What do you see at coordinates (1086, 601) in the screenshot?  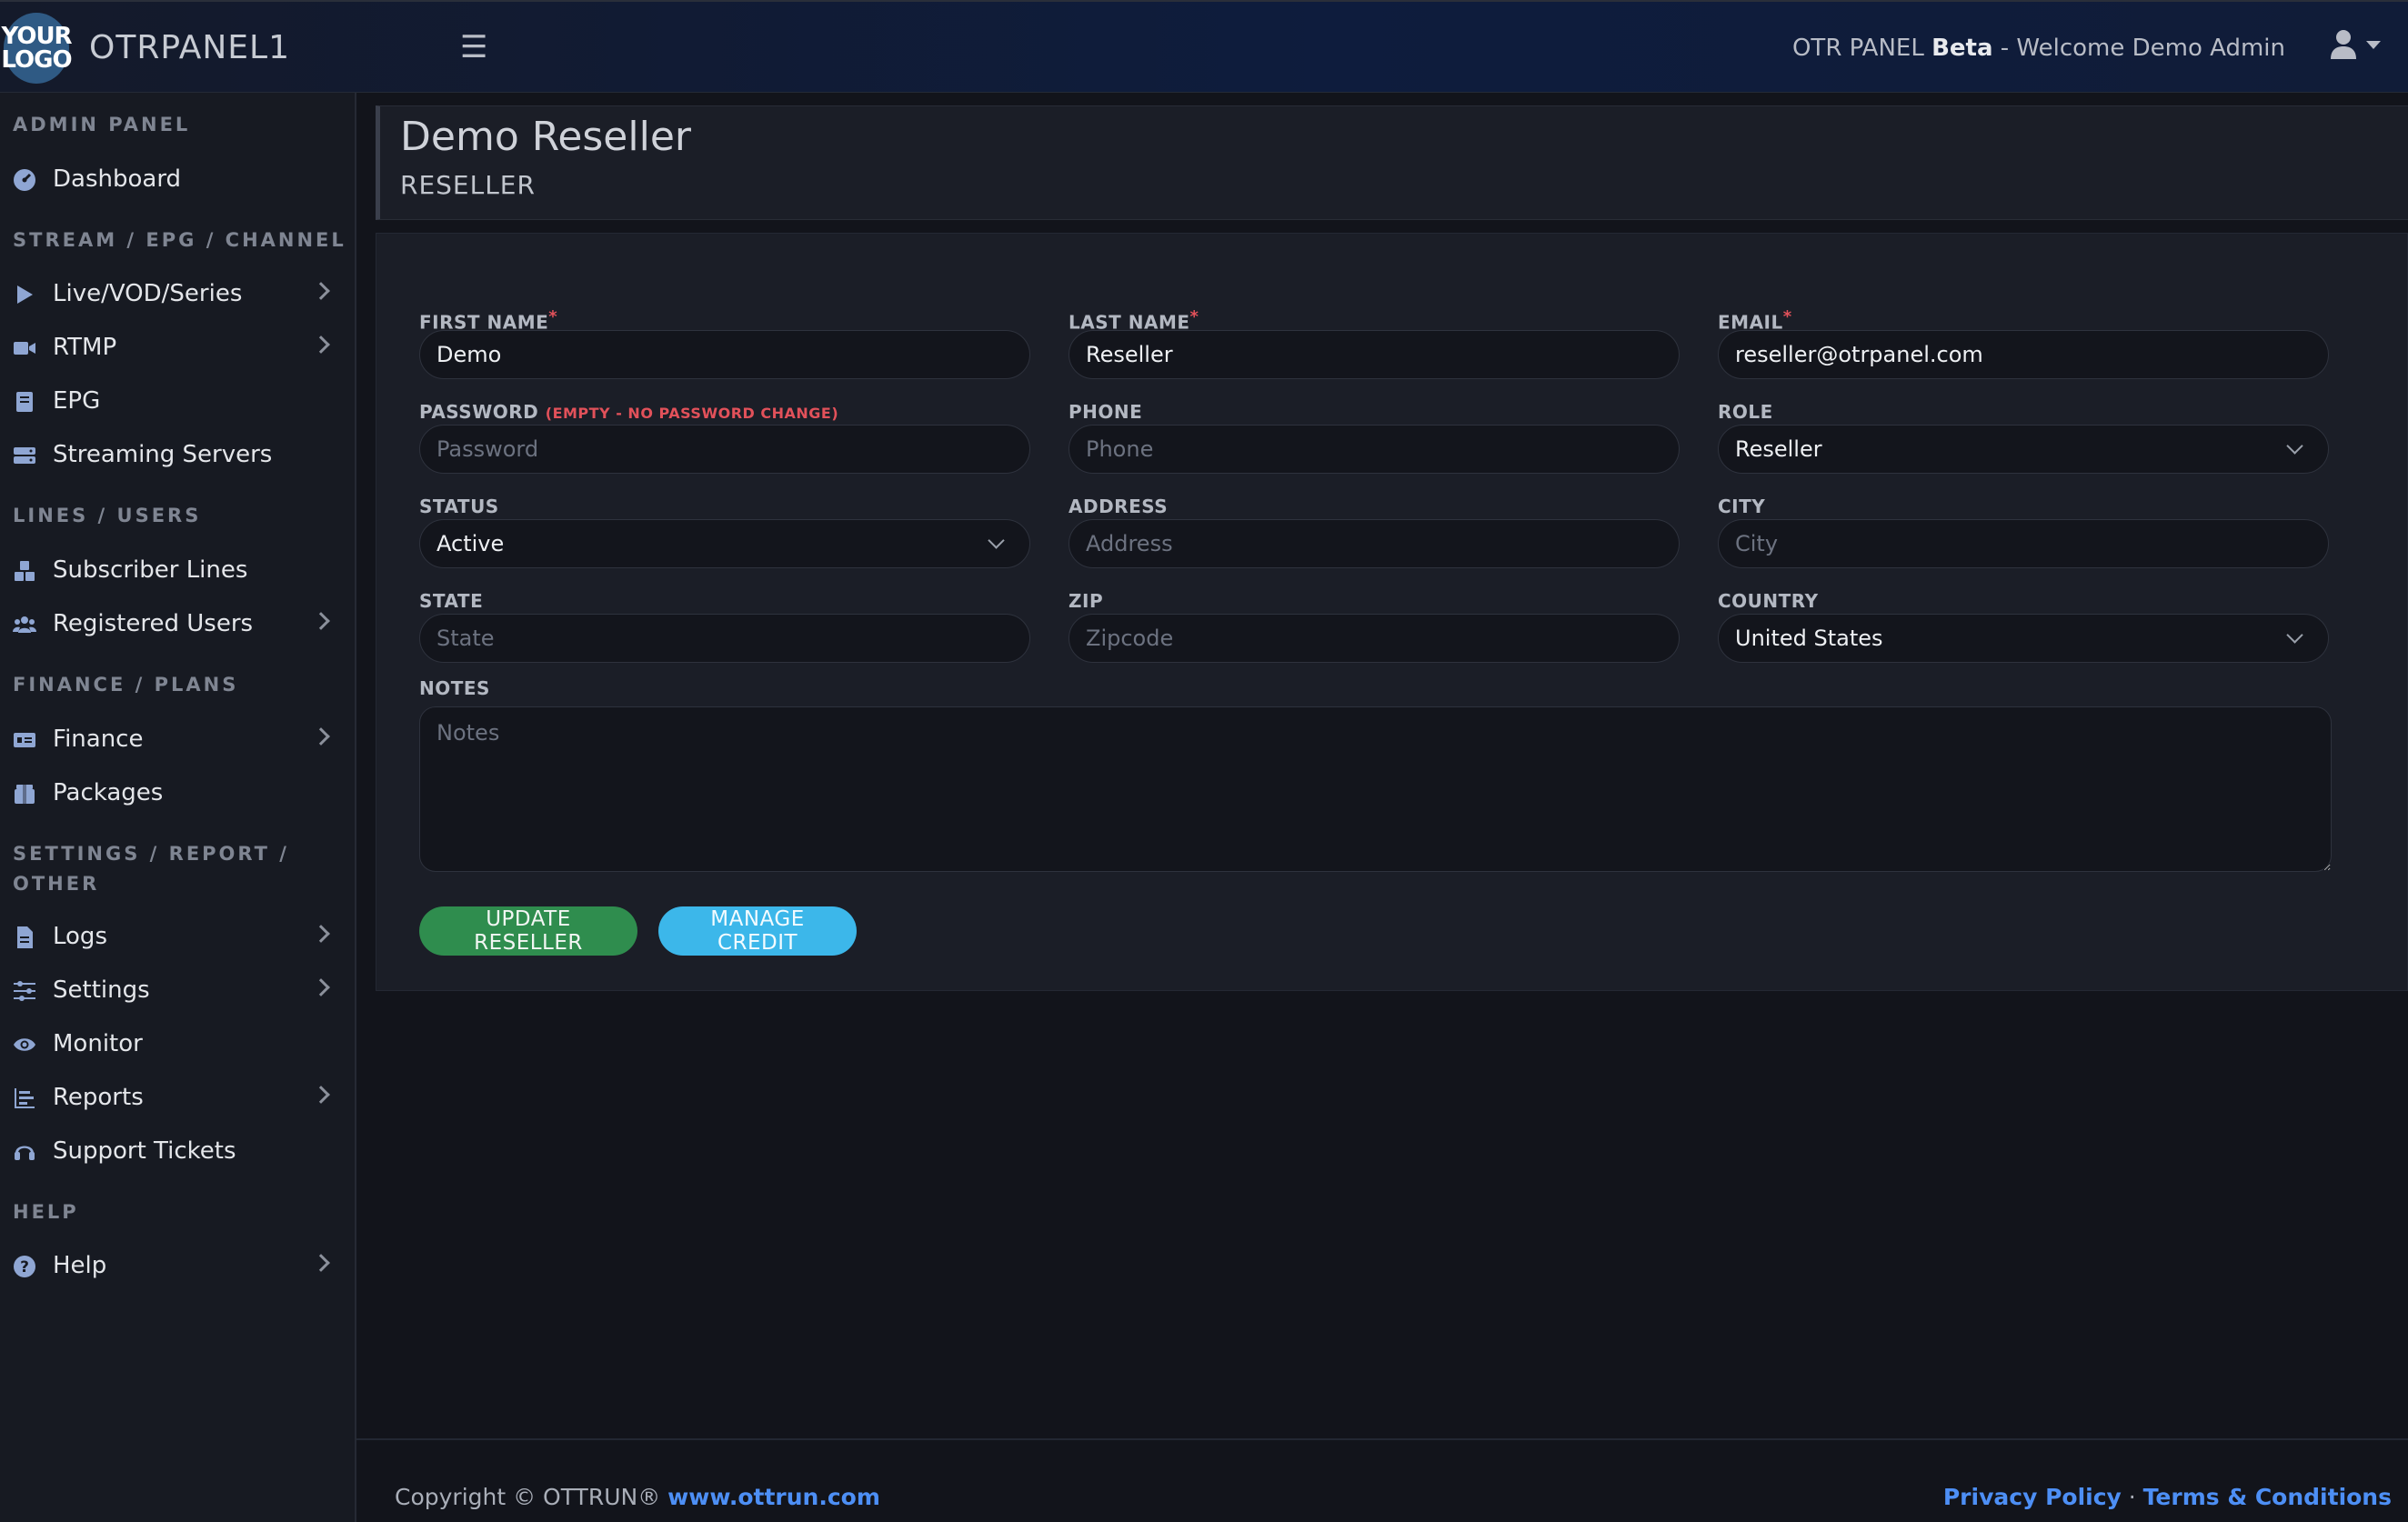 I see `zip-label: ZIP` at bounding box center [1086, 601].